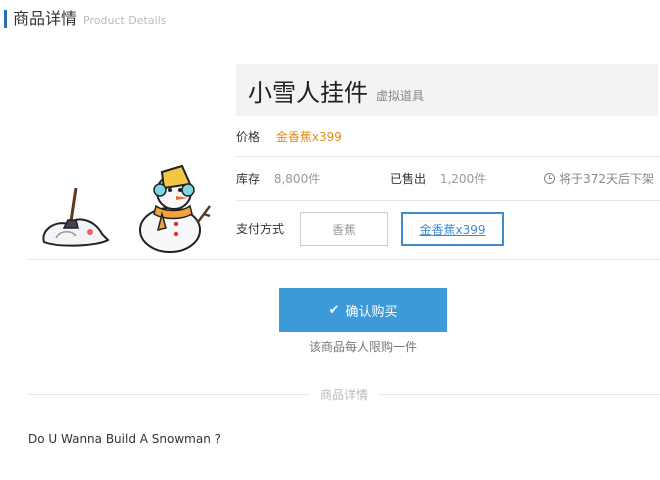  I want to click on confirm-buy-button: ✔ 确认购买, so click(363, 310).